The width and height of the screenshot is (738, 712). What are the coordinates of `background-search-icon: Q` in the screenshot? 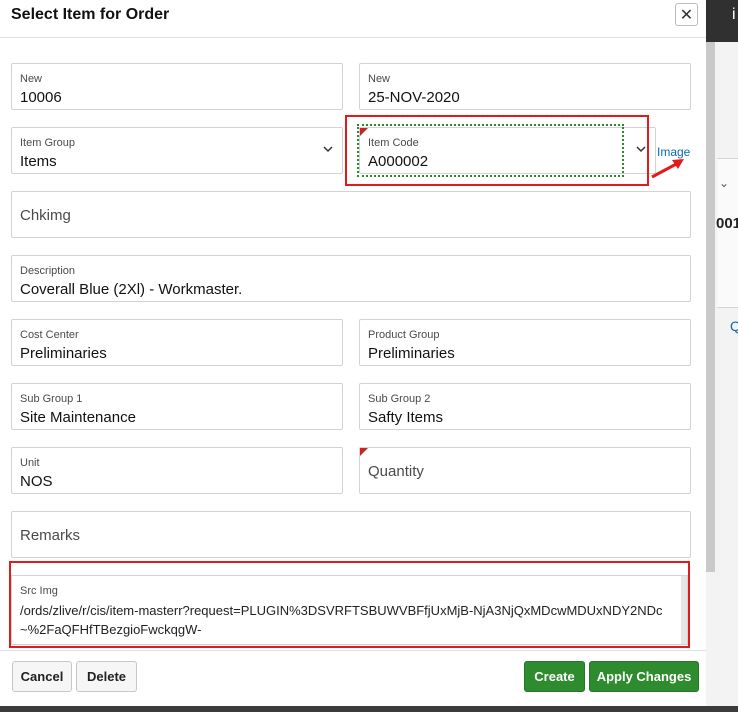 It's located at (734, 326).